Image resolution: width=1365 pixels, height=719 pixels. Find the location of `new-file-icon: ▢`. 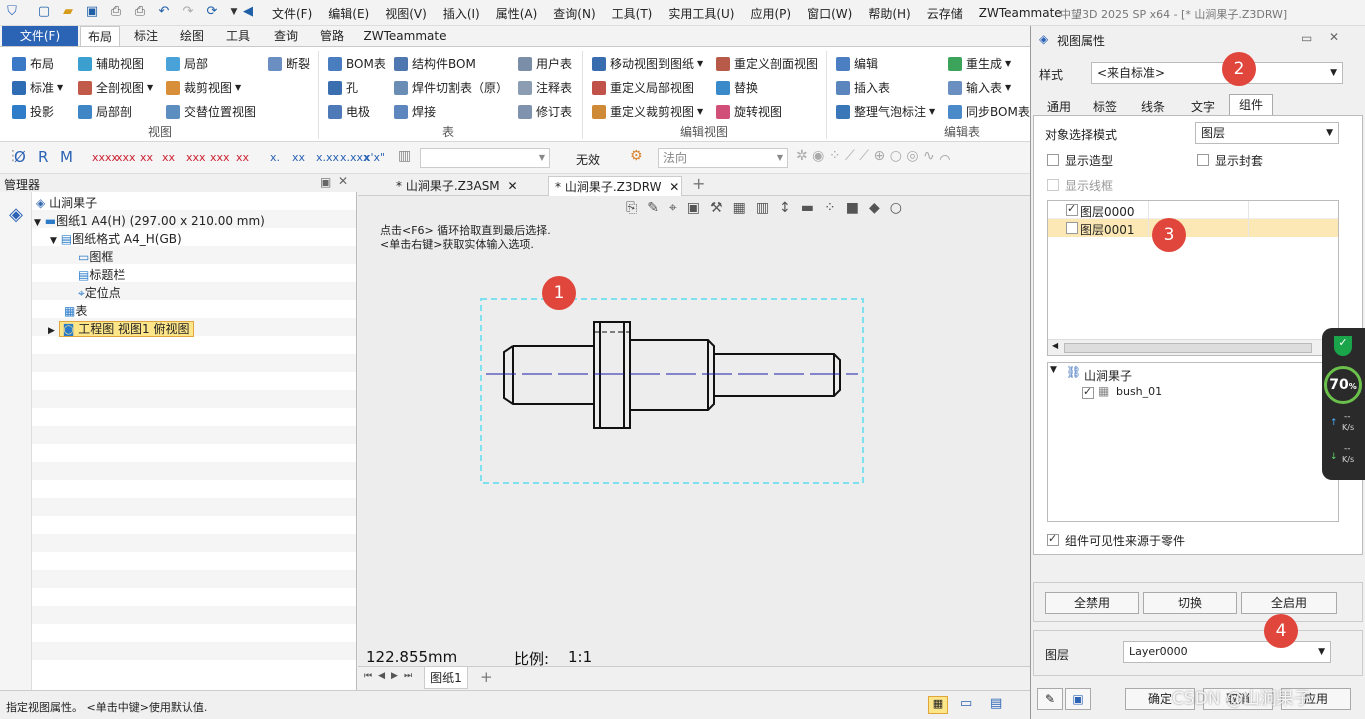

new-file-icon: ▢ is located at coordinates (44, 12).